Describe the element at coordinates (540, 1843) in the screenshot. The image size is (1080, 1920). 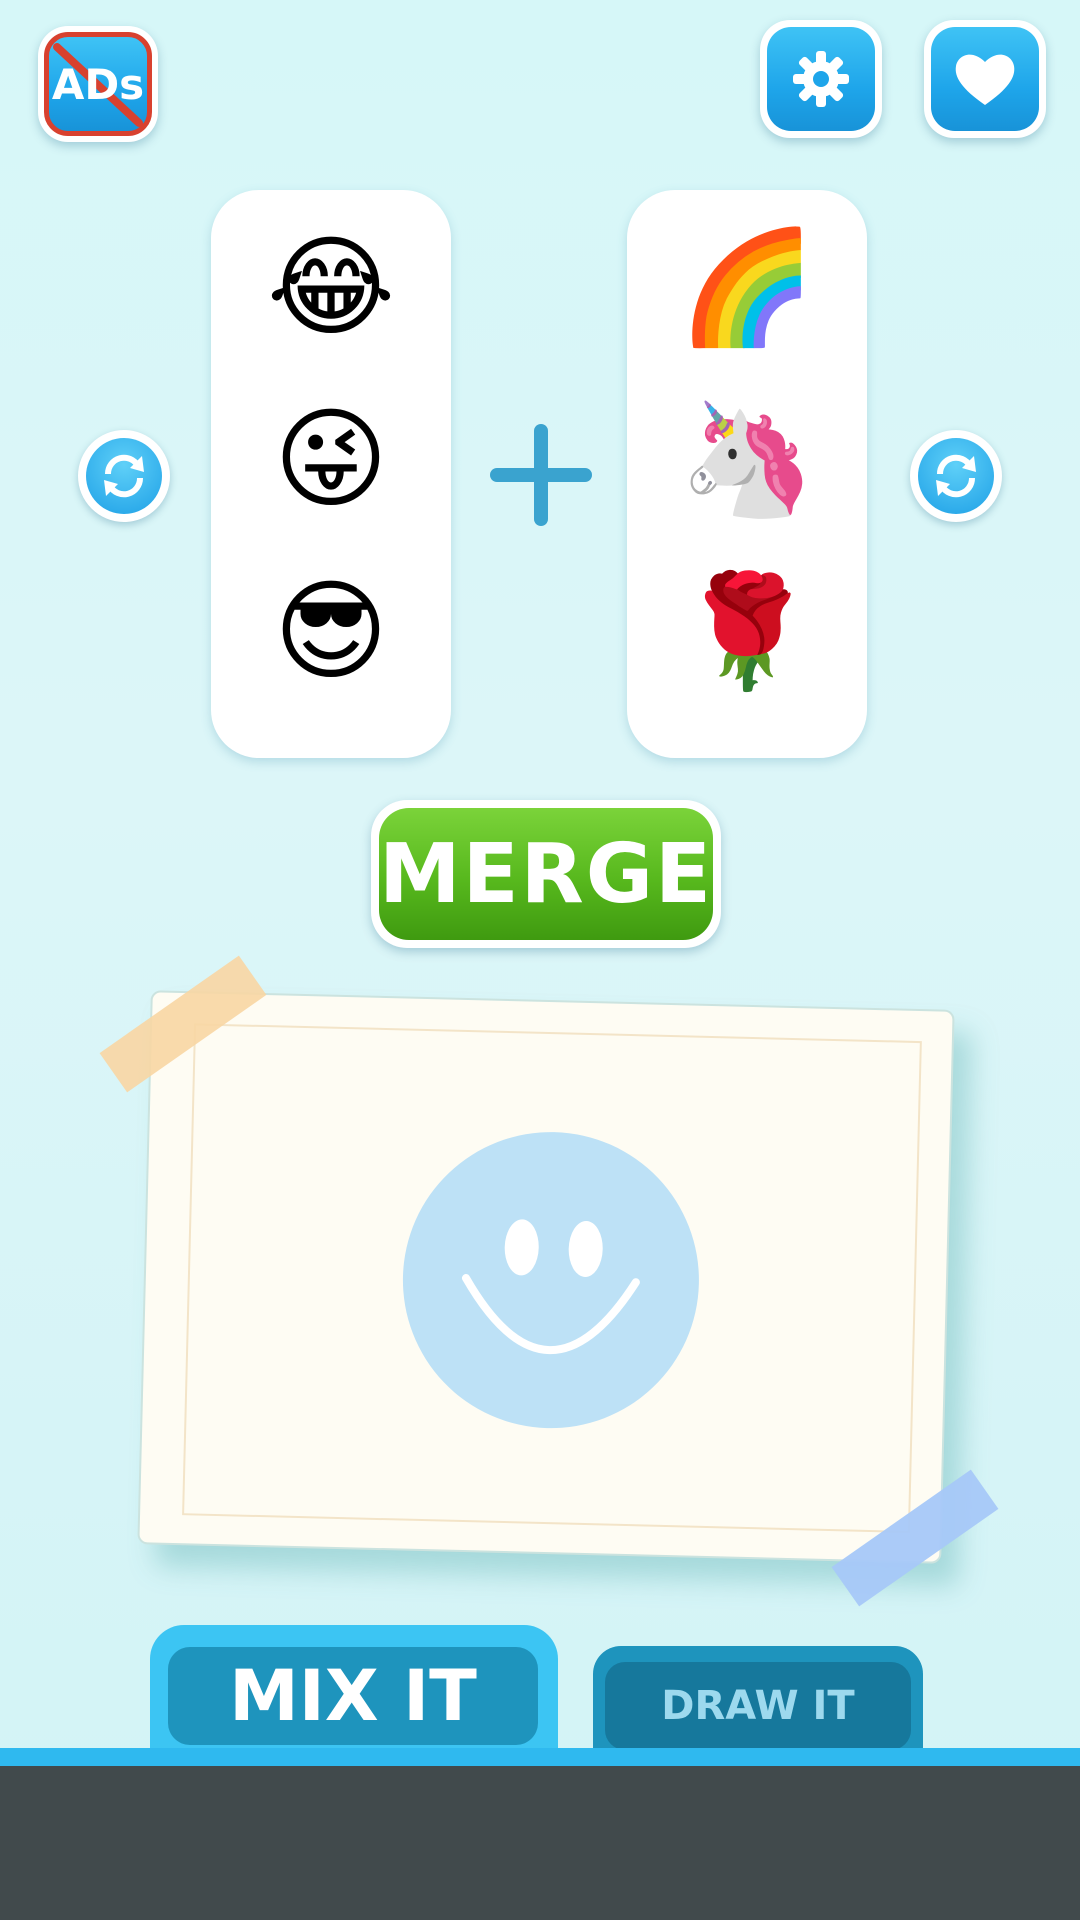
I see `bottom-area` at that location.